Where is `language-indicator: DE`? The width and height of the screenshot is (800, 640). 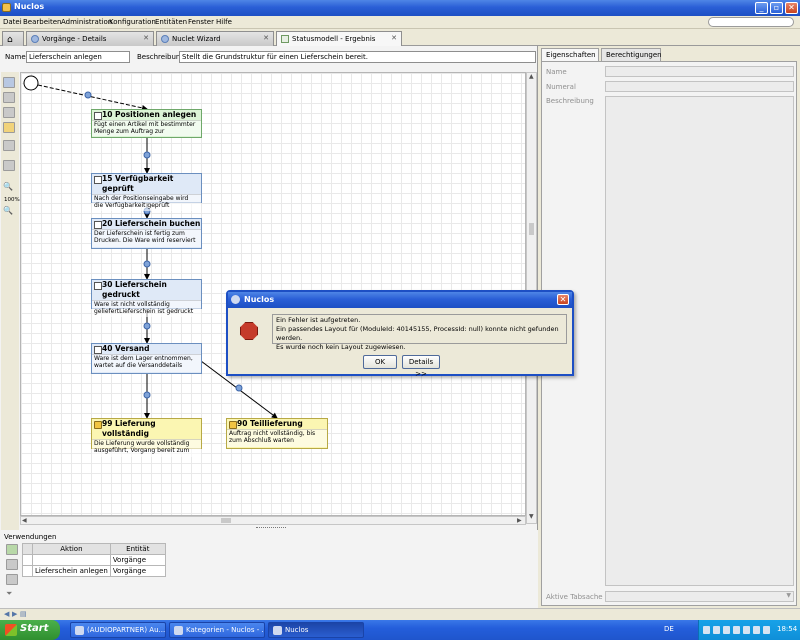 language-indicator: DE is located at coordinates (669, 629).